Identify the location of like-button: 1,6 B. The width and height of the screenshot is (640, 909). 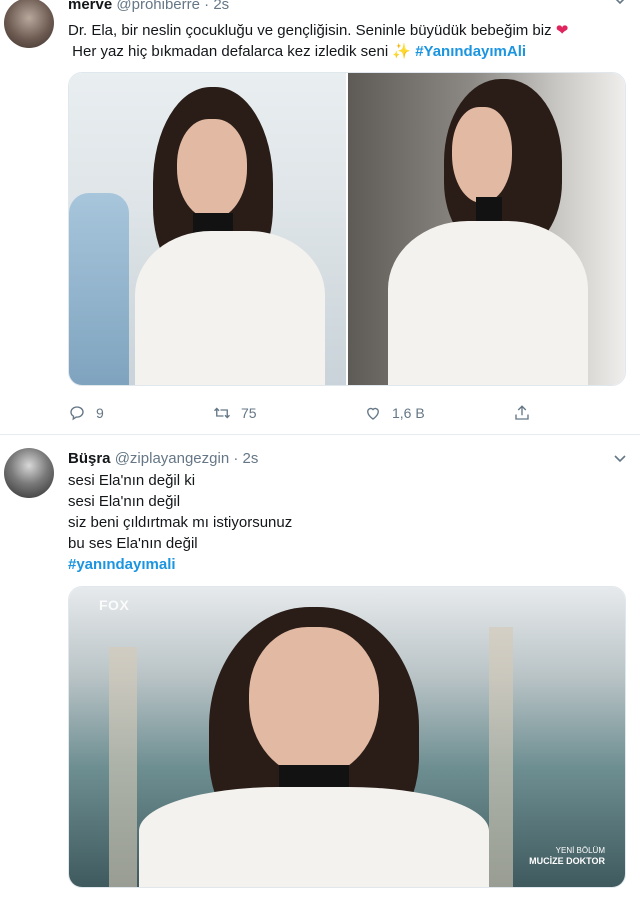
(394, 413).